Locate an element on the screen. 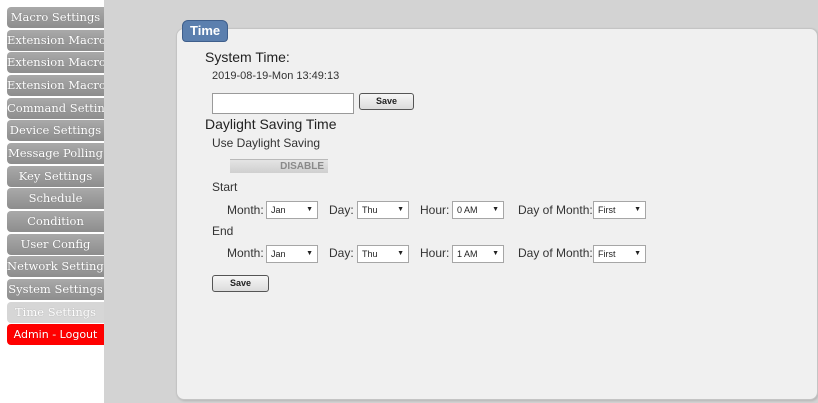 The height and width of the screenshot is (403, 818). sidebar-item-user-config: User Config is located at coordinates (55, 244).